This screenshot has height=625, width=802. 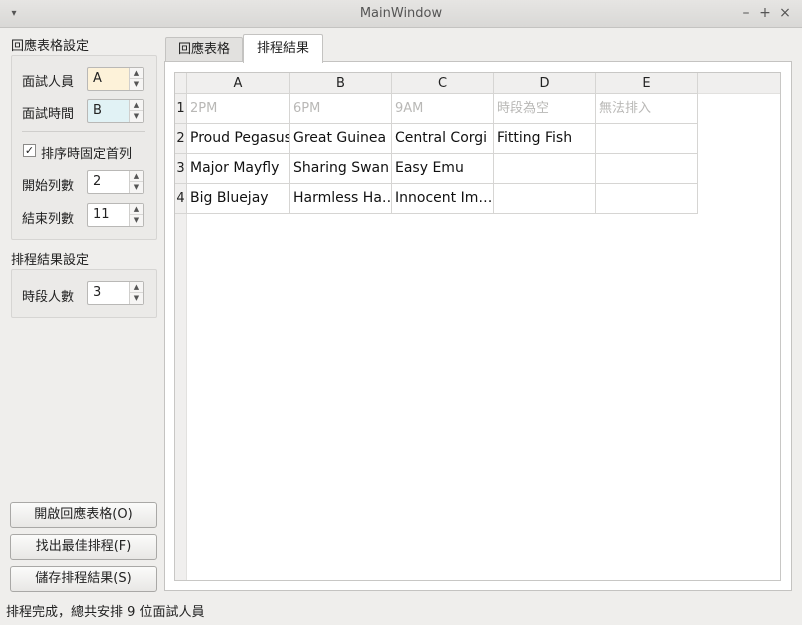 I want to click on tab-schedule-result: 排程結果, so click(x=283, y=48).